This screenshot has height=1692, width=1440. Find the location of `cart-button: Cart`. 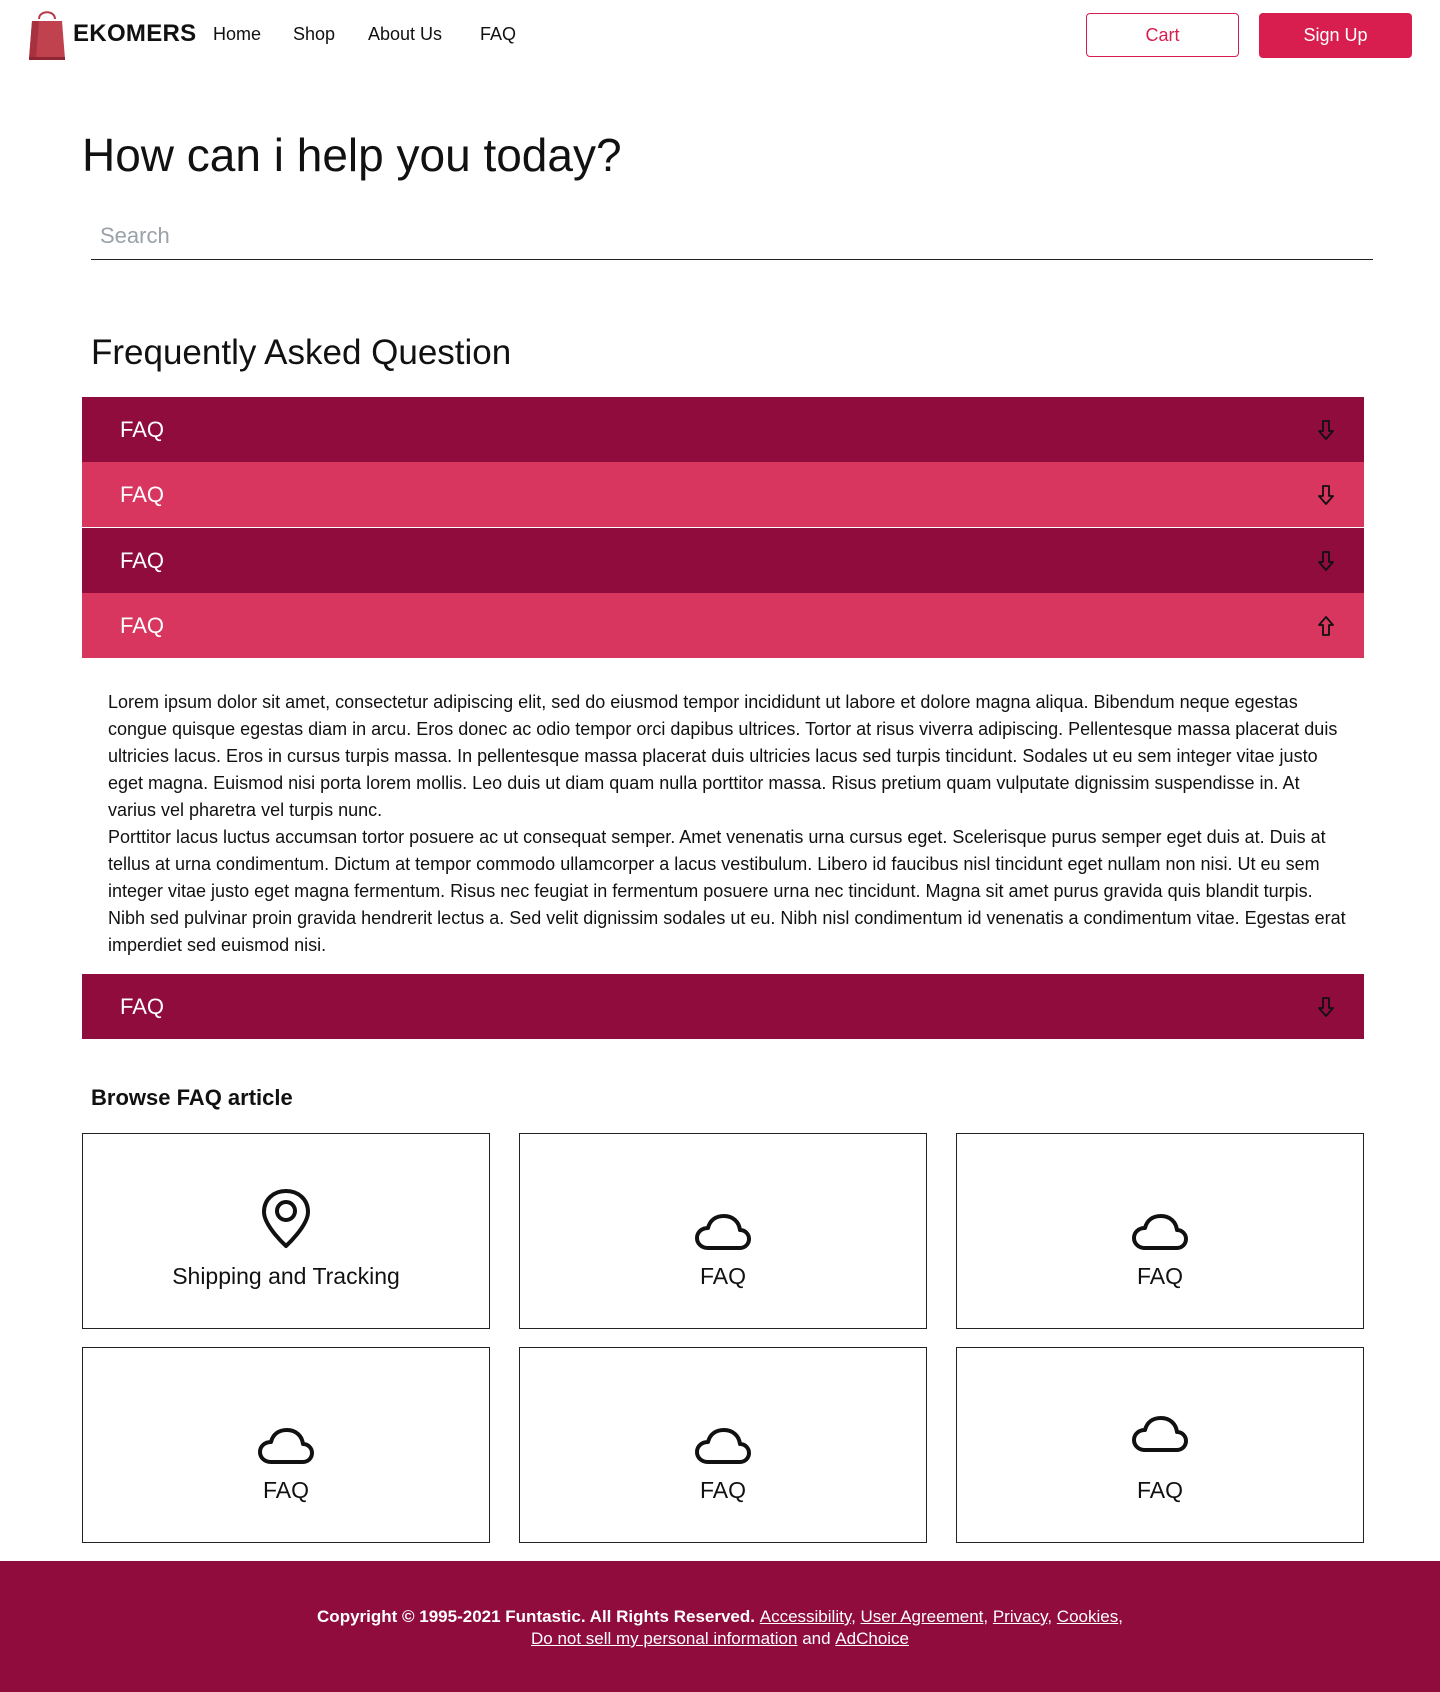

cart-button: Cart is located at coordinates (1162, 35).